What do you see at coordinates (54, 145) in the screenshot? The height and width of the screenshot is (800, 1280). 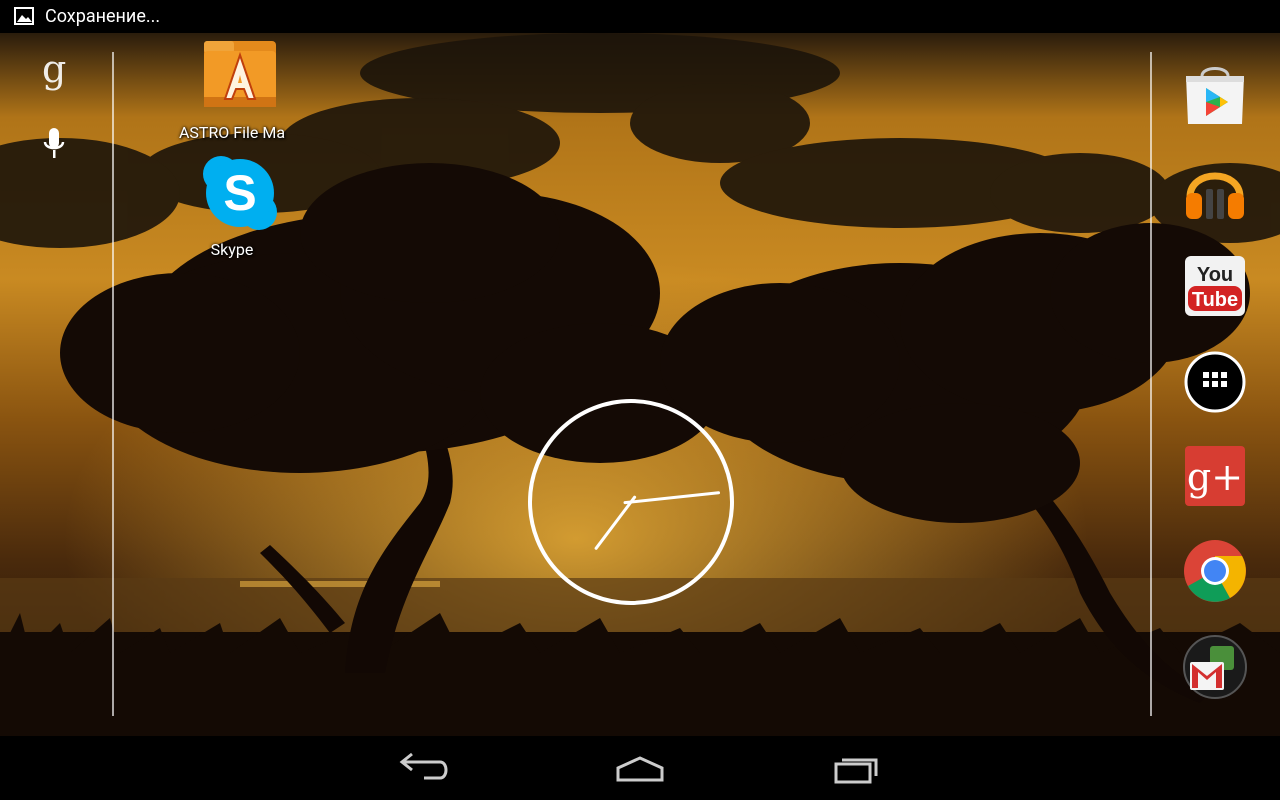 I see `microphone-icon` at bounding box center [54, 145].